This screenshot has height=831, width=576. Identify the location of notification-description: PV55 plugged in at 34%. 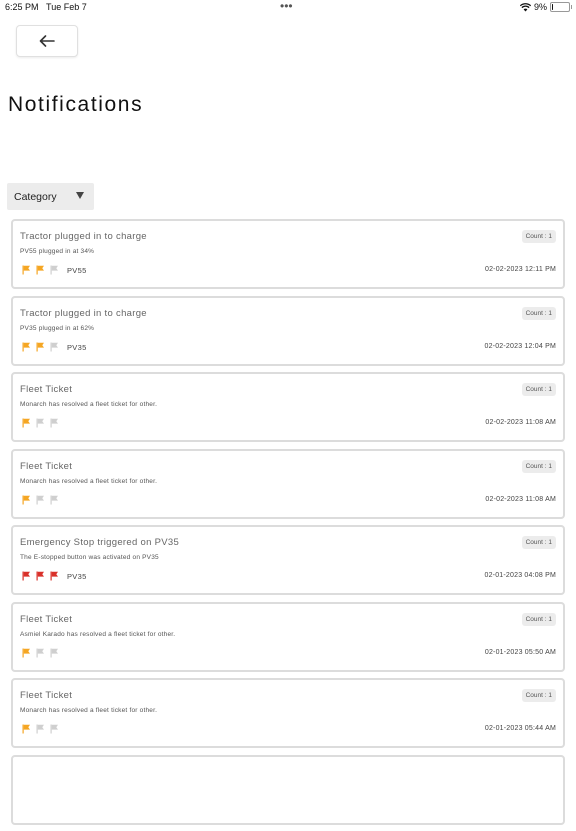
(57, 251).